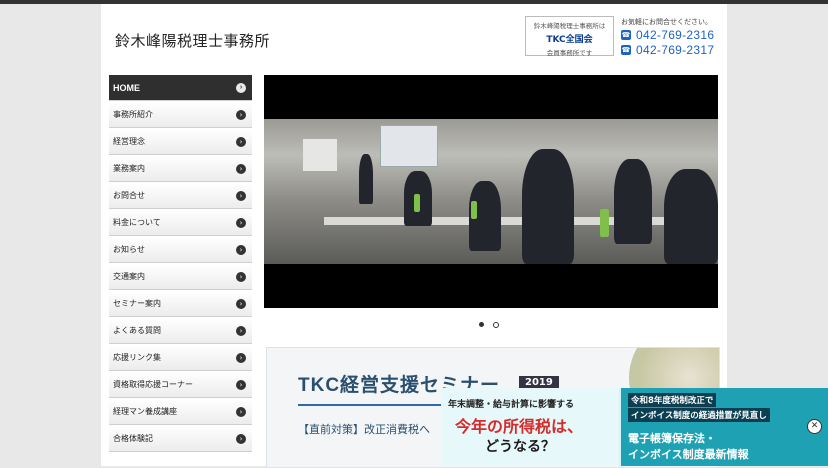 This screenshot has width=828, height=468. What do you see at coordinates (180, 223) in the screenshot?
I see `nav-item-fees: 料金について ›` at bounding box center [180, 223].